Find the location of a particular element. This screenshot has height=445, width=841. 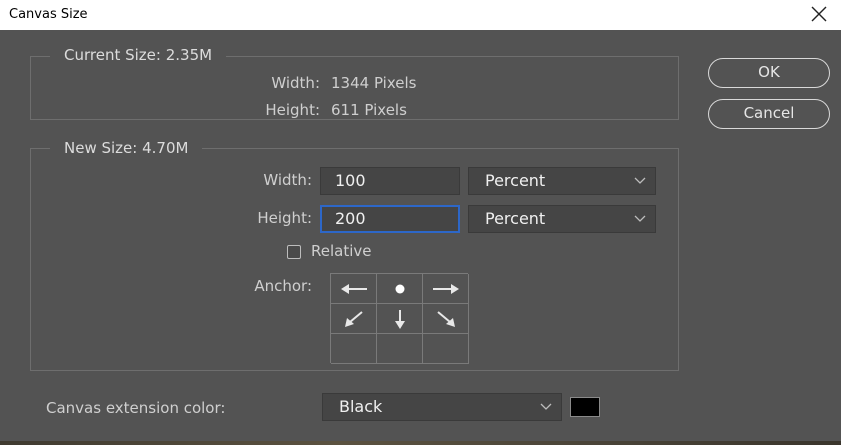

anchor-cell-top-center is located at coordinates (400, 289).